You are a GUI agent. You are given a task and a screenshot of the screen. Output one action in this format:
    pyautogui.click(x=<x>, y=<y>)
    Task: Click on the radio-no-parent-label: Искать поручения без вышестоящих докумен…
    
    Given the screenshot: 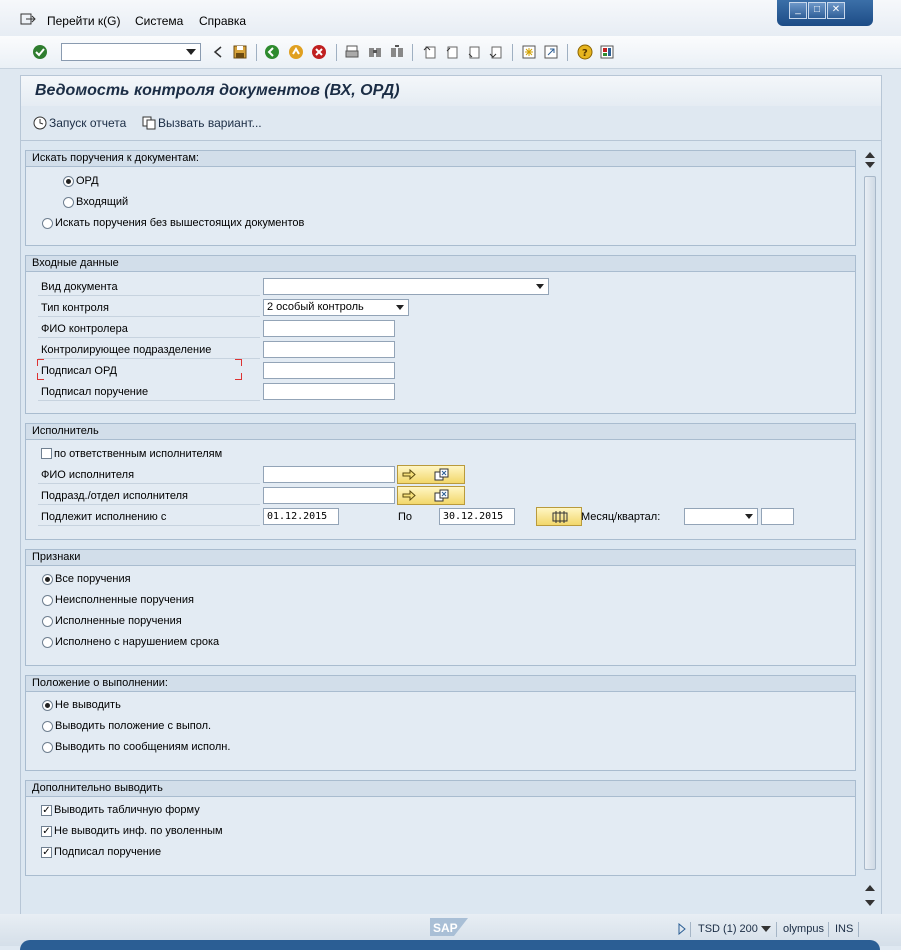 What is the action you would take?
    pyautogui.click(x=180, y=223)
    